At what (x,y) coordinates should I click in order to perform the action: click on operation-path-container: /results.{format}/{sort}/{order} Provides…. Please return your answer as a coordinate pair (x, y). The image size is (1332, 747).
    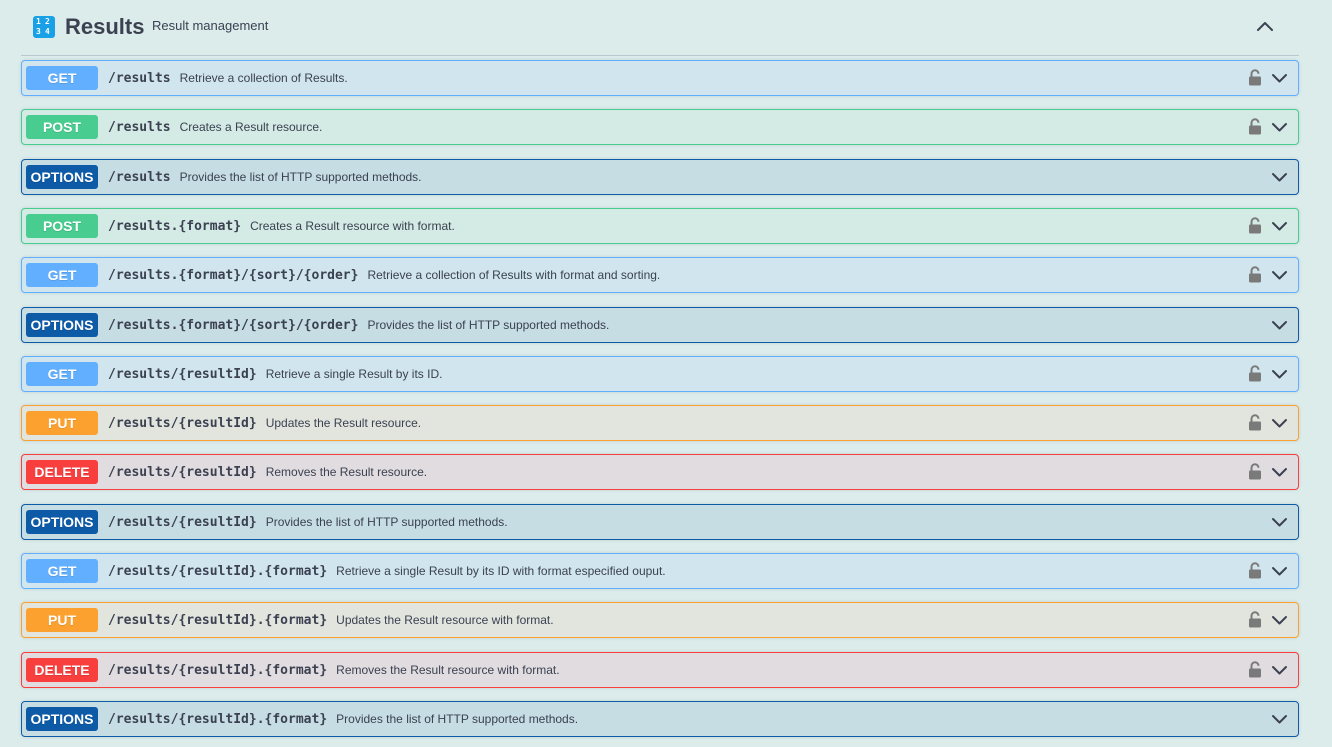
    Looking at the image, I should click on (358, 325).